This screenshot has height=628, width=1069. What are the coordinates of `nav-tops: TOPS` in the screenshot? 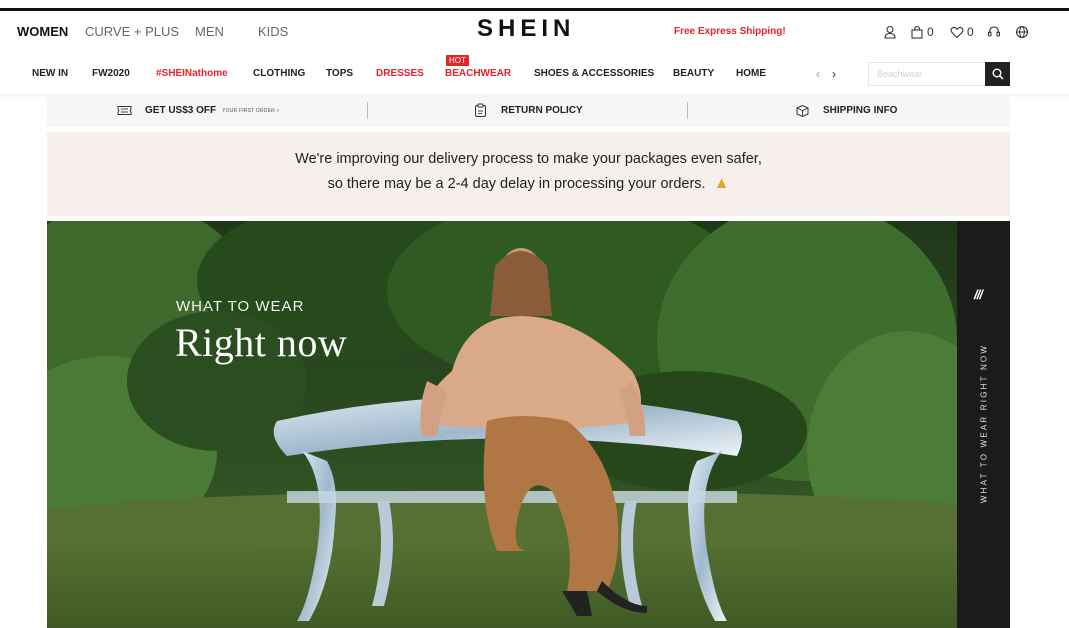 It's located at (339, 74).